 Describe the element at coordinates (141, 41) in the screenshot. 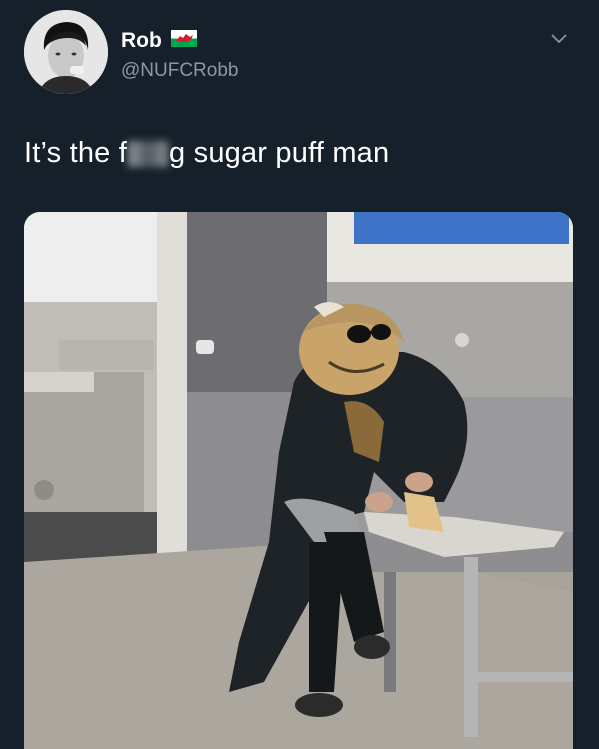

I see `display-name: Rob` at that location.